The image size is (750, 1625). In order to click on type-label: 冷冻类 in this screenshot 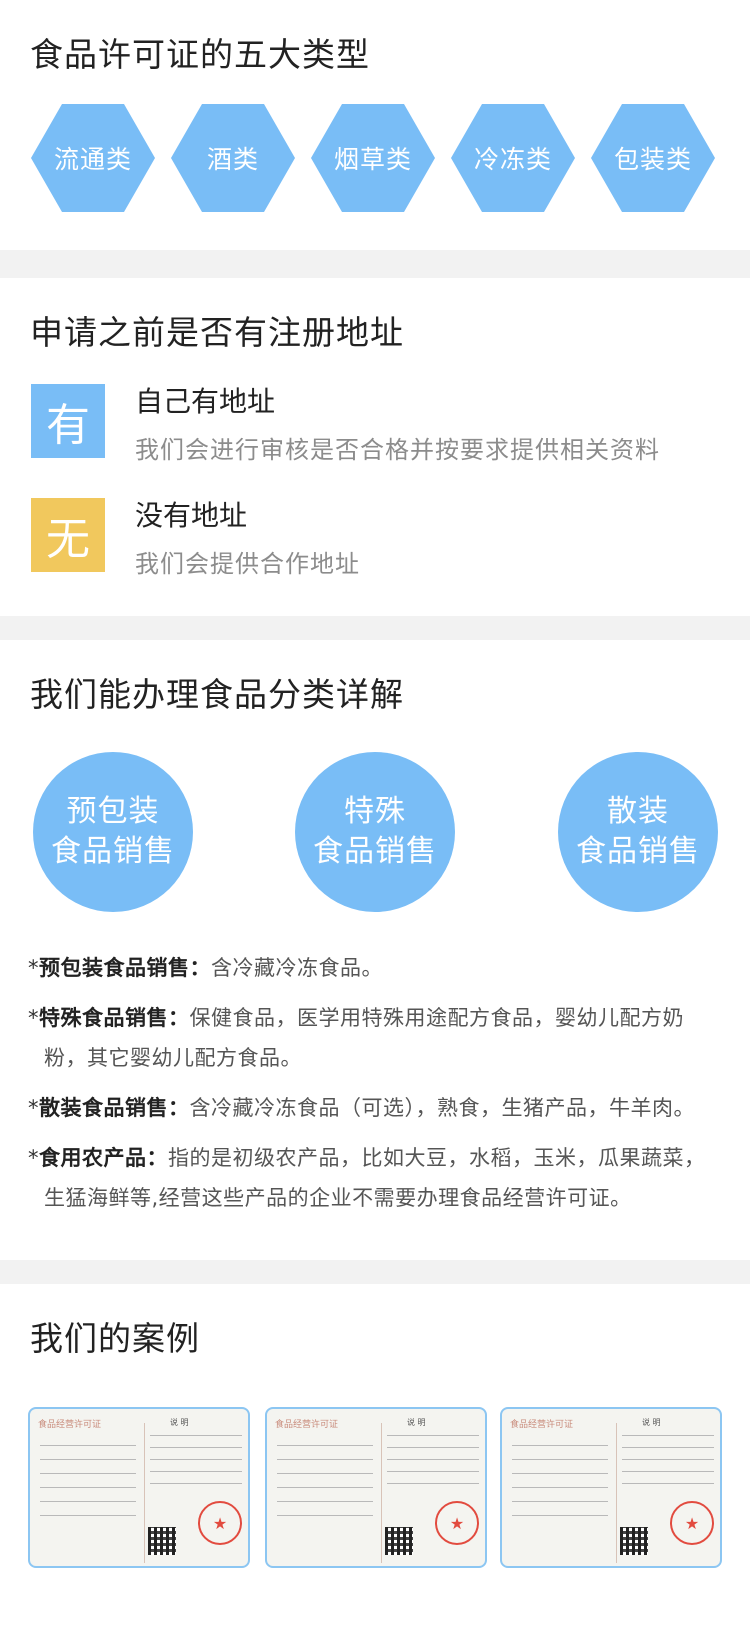, I will do `click(512, 159)`.